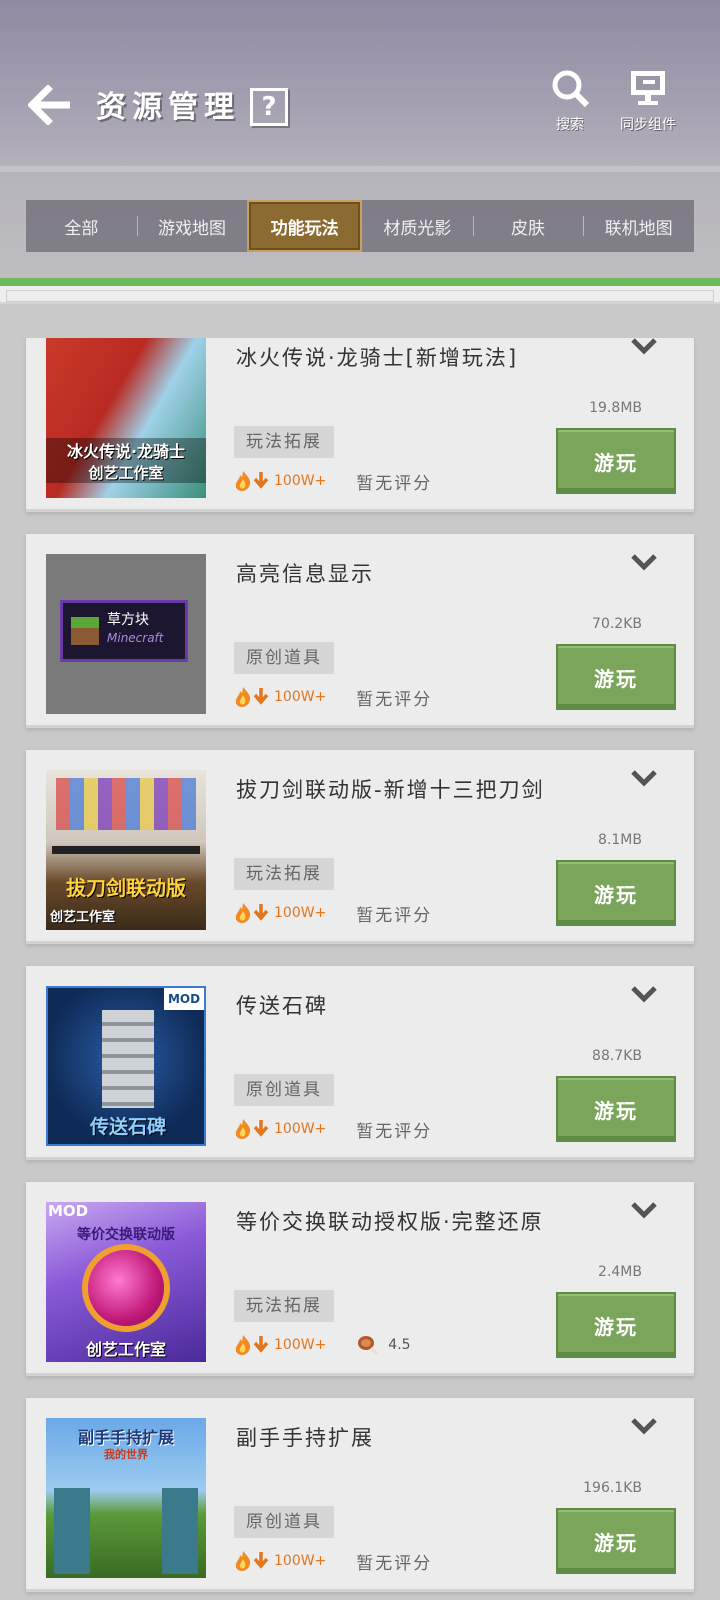  I want to click on item-size: 19.8MB, so click(615, 408).